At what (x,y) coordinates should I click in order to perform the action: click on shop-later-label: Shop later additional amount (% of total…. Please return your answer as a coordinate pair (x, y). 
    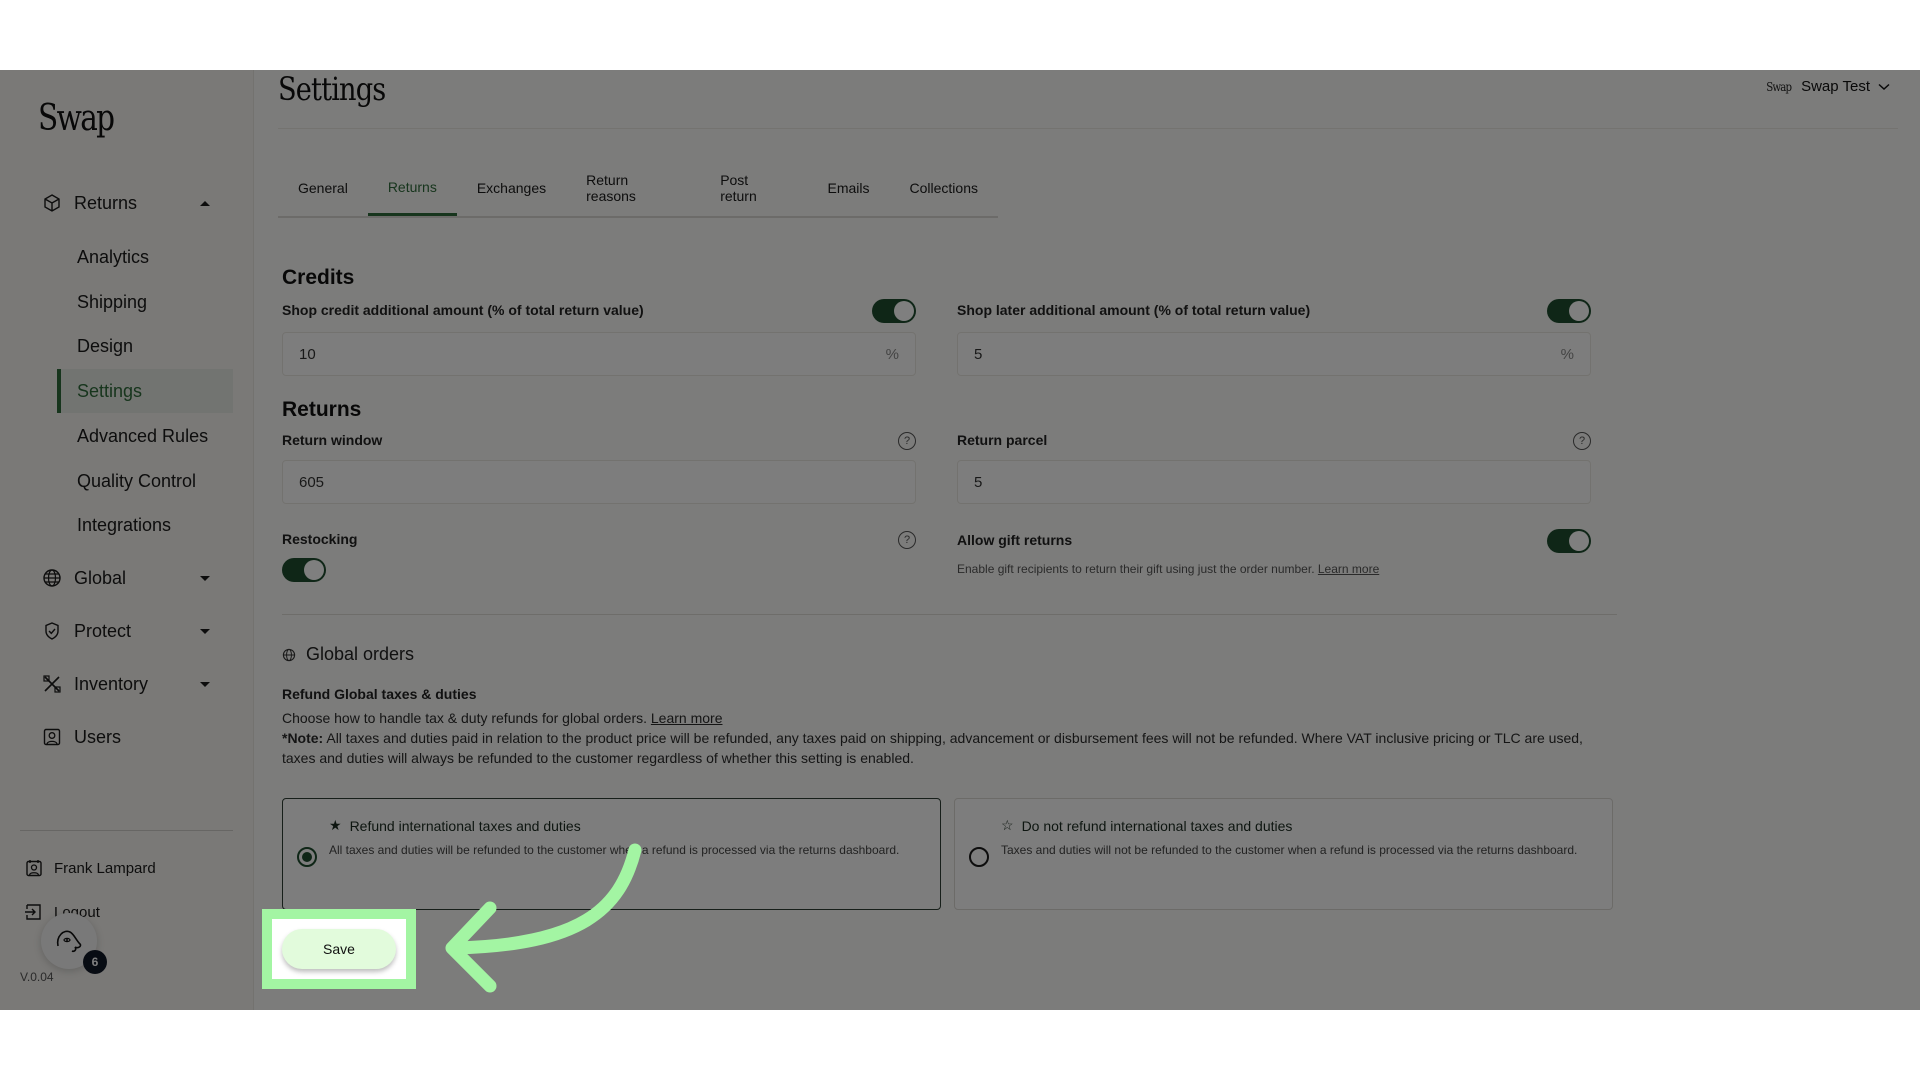
    Looking at the image, I should click on (1134, 310).